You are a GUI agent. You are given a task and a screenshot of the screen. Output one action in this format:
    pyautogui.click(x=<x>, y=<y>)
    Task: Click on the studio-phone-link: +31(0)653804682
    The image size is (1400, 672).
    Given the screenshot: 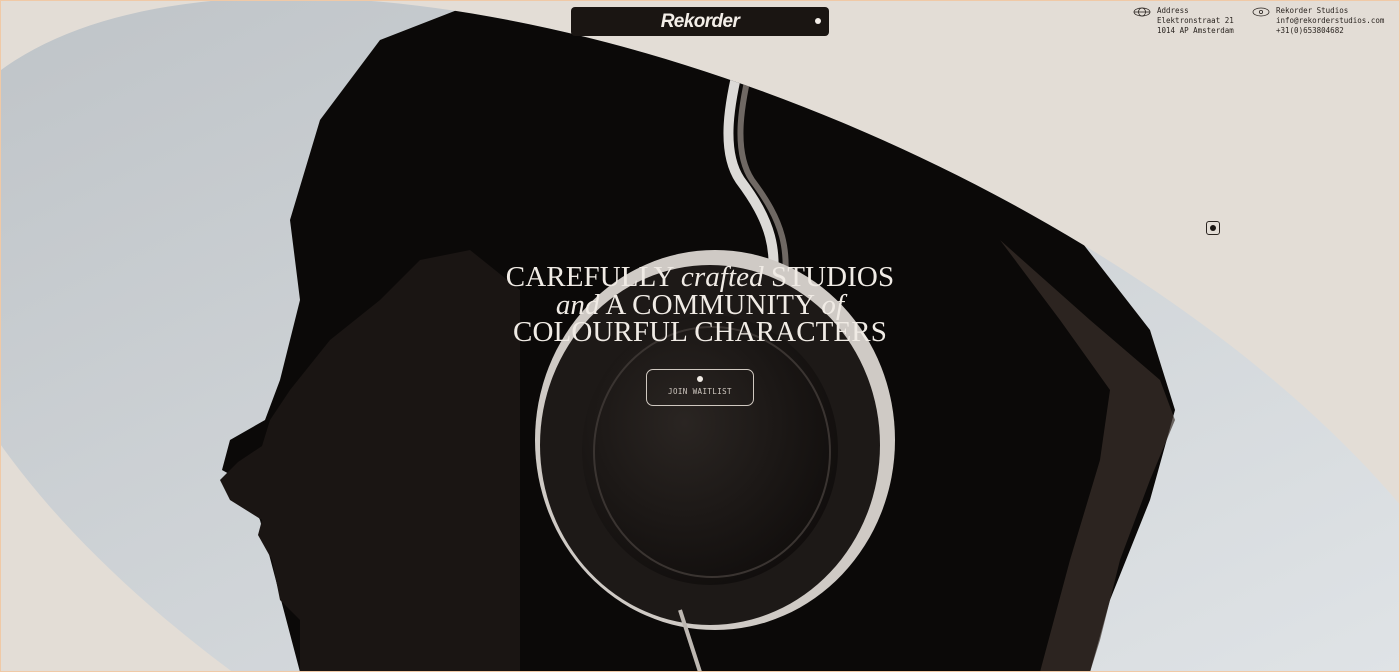 What is the action you would take?
    pyautogui.click(x=1330, y=31)
    